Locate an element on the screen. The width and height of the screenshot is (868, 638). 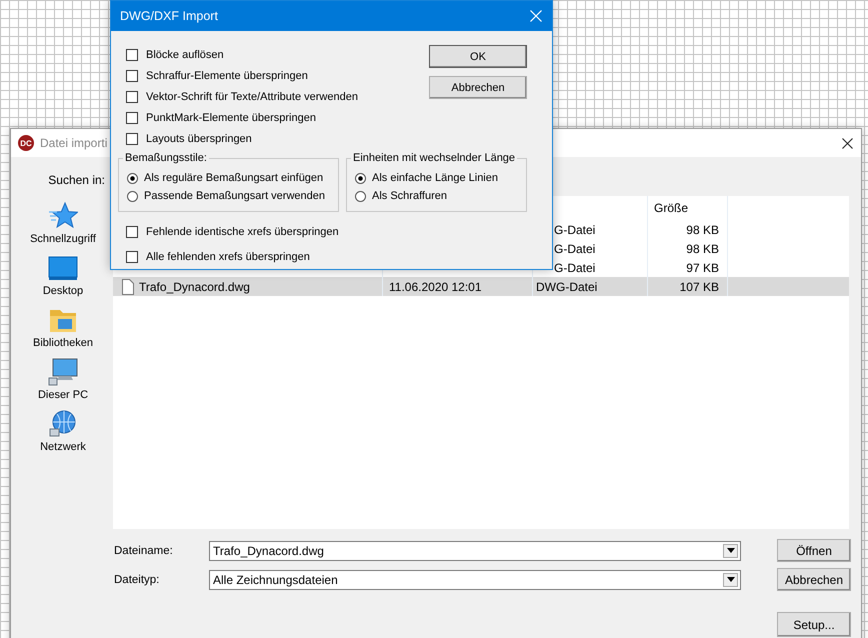
close-icon is located at coordinates (847, 143).